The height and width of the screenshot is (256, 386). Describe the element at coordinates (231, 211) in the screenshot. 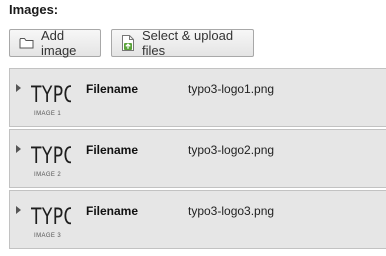

I see `filename-value: typo3-logo3.png` at that location.